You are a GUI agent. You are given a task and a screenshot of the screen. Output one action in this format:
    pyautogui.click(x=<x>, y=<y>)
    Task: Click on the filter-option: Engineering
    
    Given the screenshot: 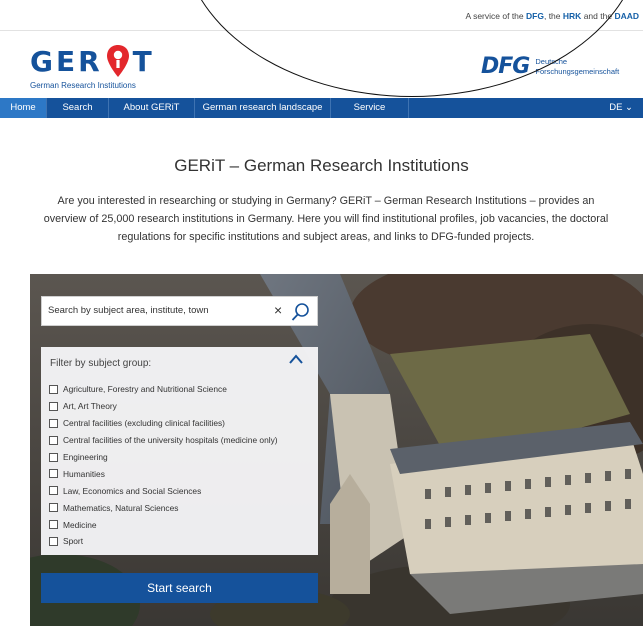 What is the action you would take?
    pyautogui.click(x=163, y=457)
    